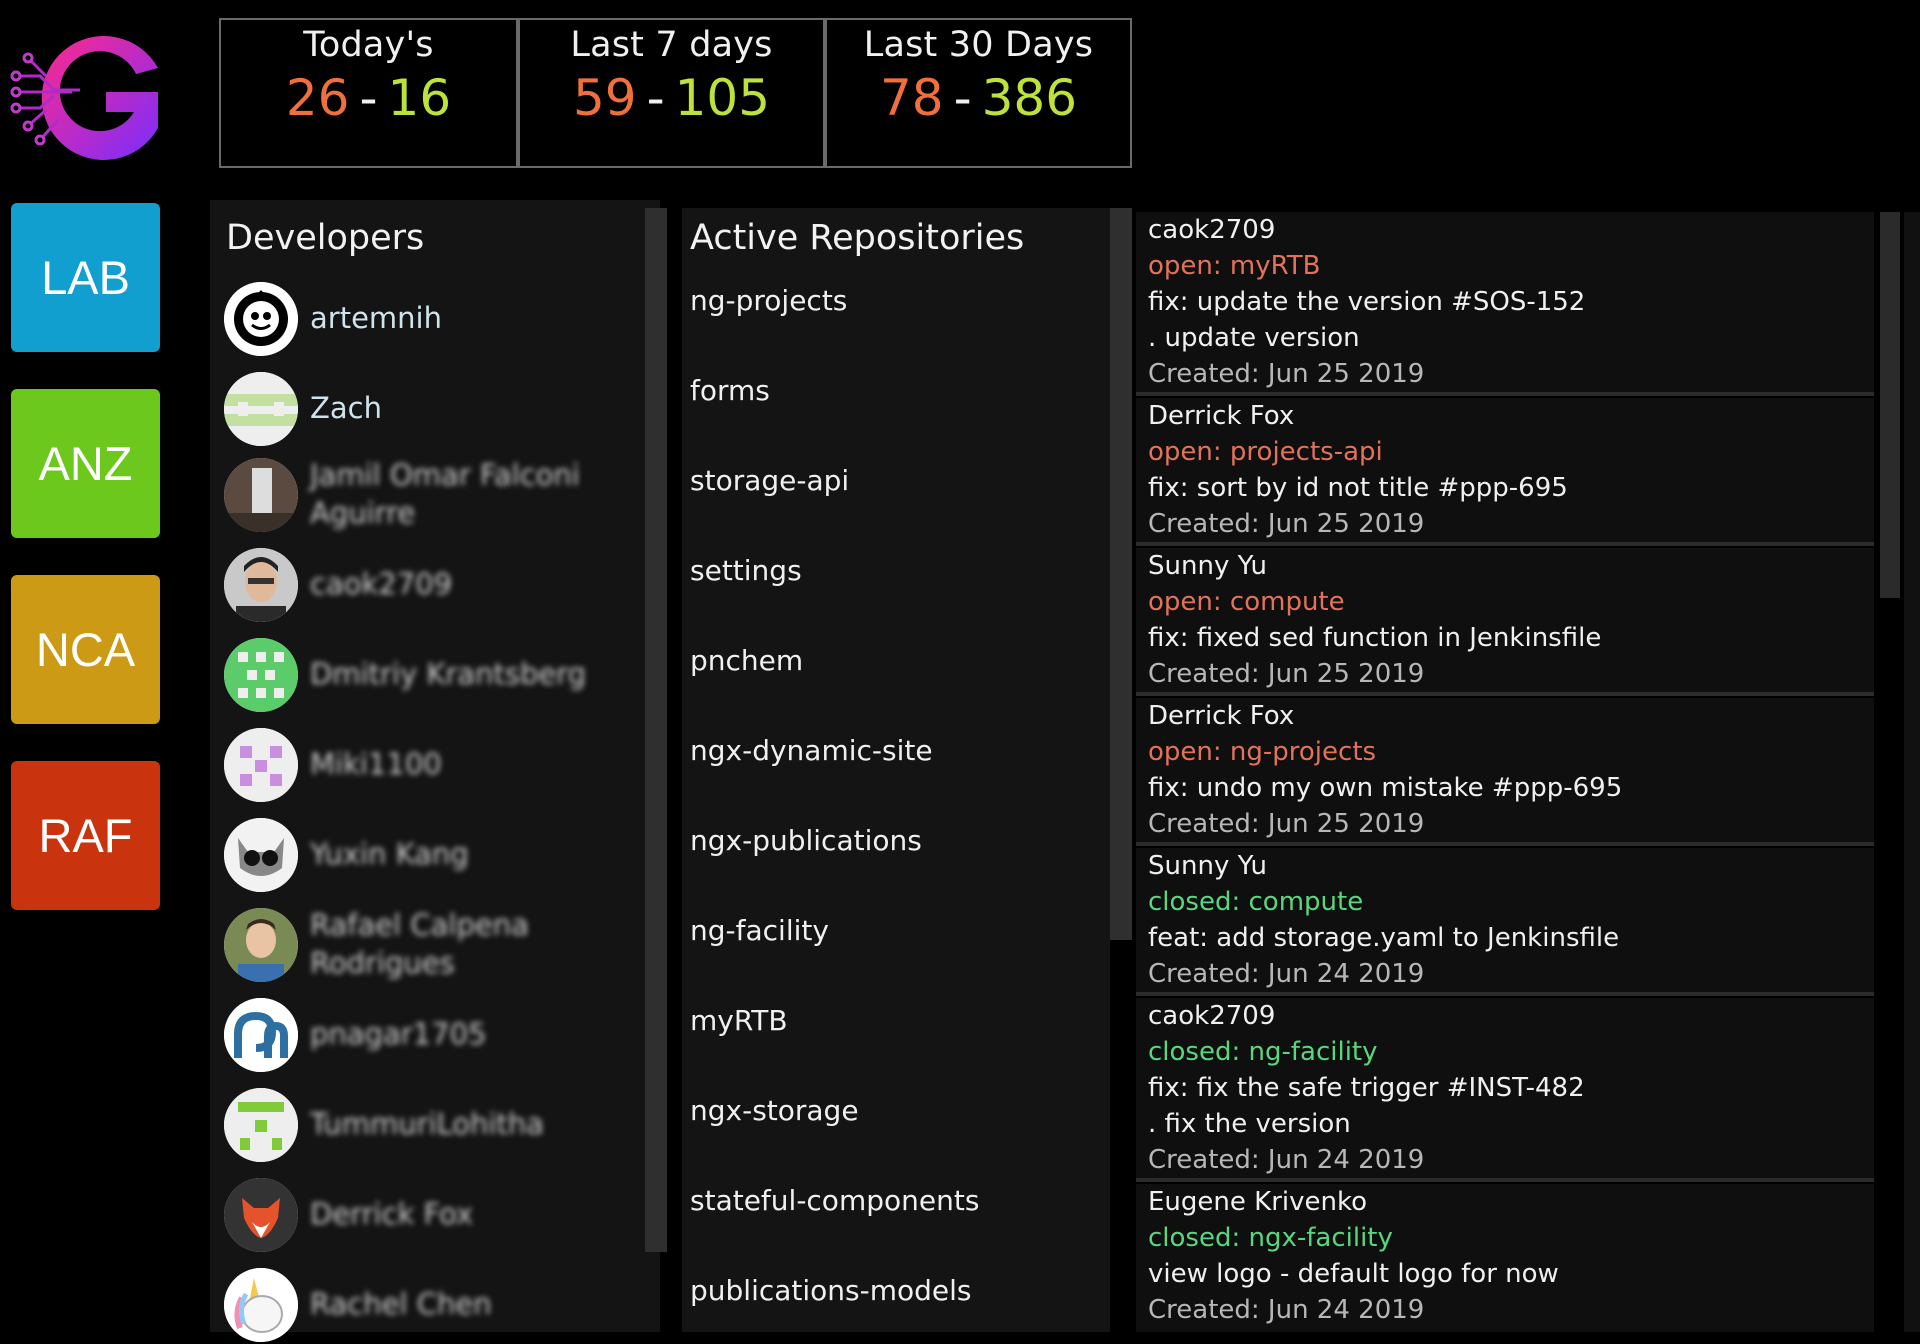 This screenshot has width=1920, height=1344. What do you see at coordinates (1385, 788) in the screenshot?
I see `pr-message: fix: undo my own mistake #ppp-695` at bounding box center [1385, 788].